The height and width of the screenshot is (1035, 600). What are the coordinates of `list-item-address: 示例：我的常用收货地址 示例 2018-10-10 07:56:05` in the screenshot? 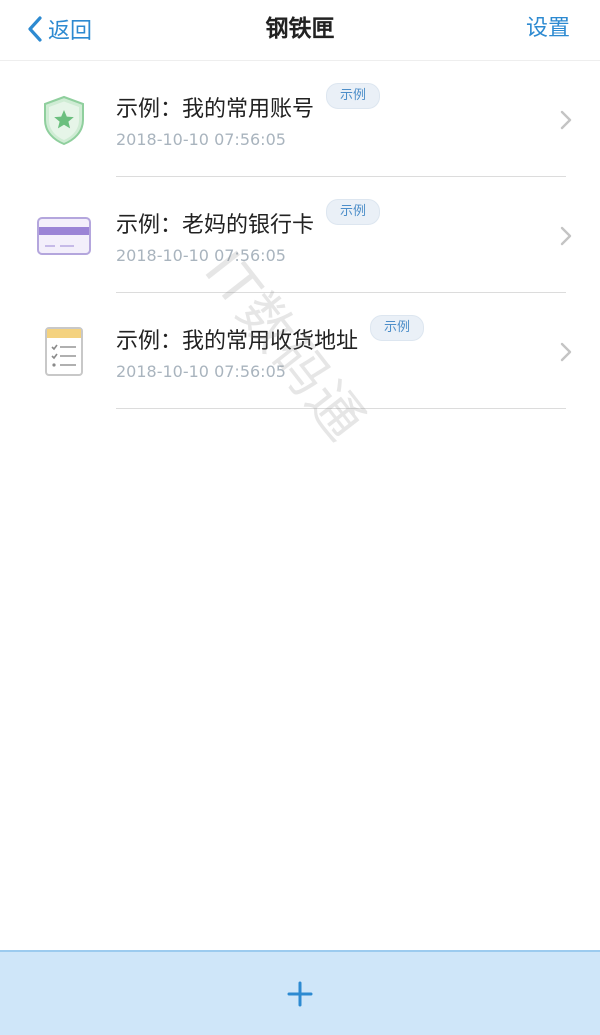 It's located at (300, 351).